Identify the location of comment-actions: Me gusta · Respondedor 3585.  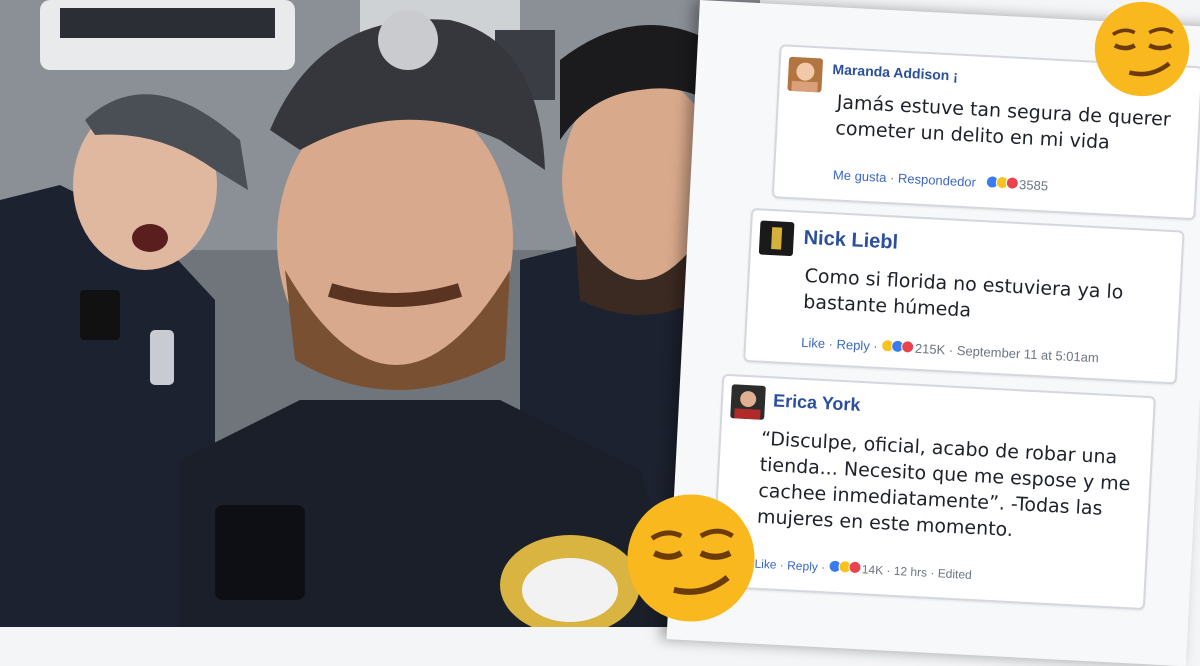
(940, 180).